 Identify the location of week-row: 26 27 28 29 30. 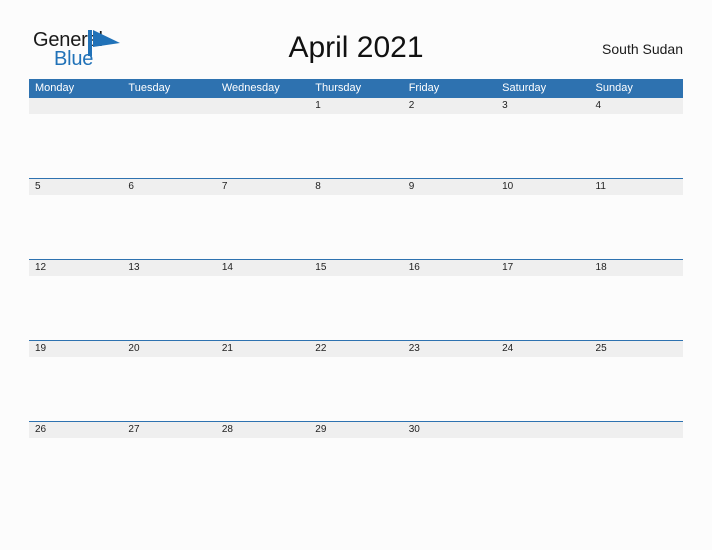
(356, 461).